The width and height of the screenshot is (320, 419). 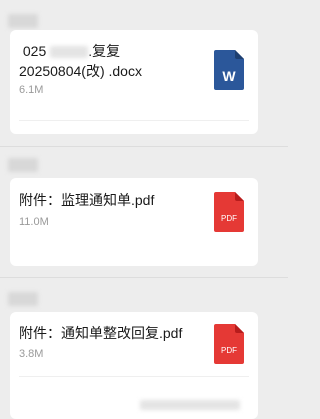 I want to click on file-type-label: W, so click(x=229, y=76).